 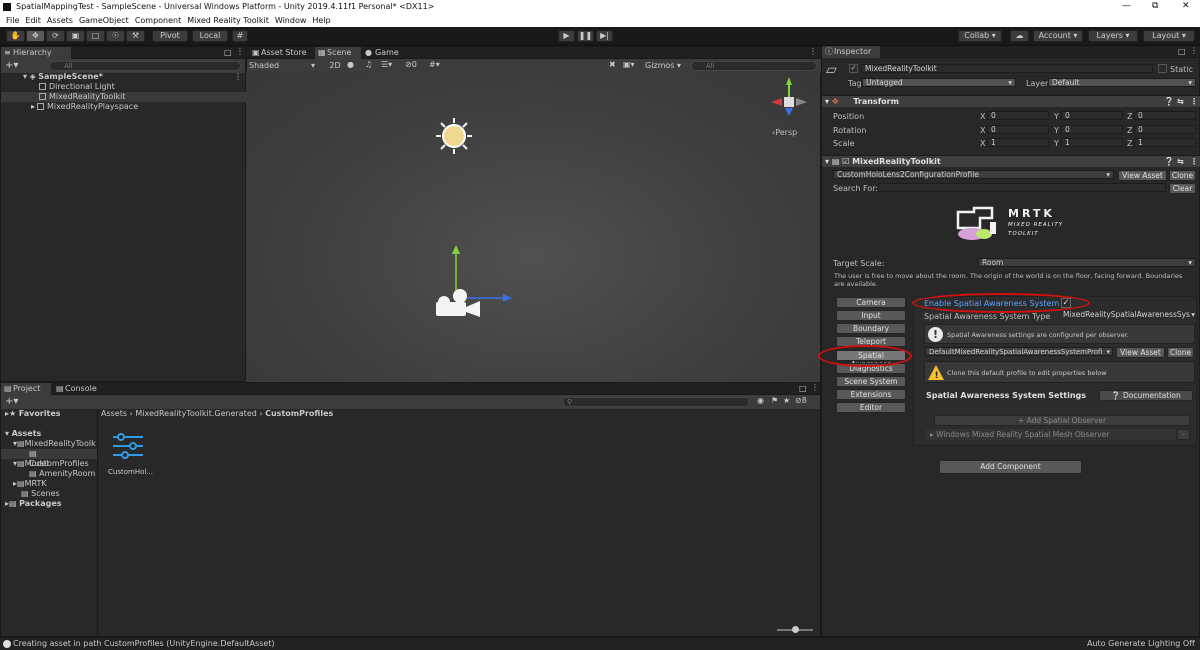 What do you see at coordinates (386, 64) in the screenshot?
I see `effects-icon: ☰▾` at bounding box center [386, 64].